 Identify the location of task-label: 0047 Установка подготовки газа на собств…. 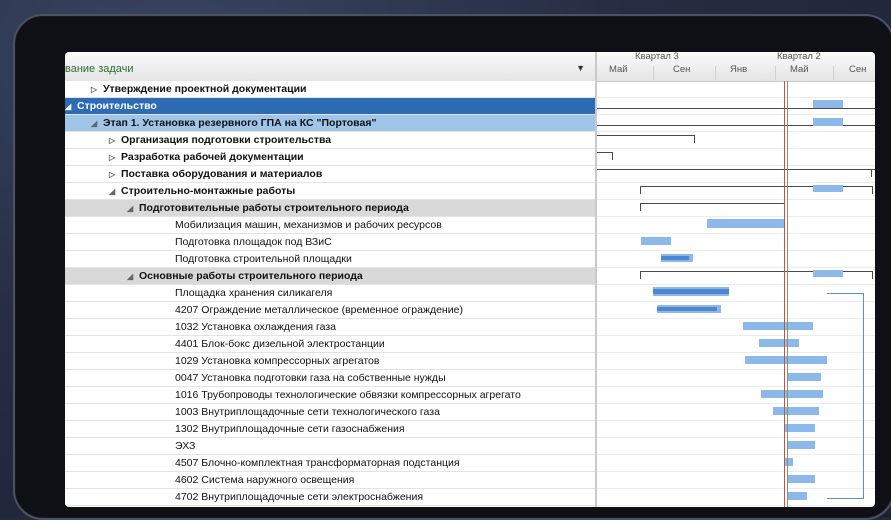
(310, 378).